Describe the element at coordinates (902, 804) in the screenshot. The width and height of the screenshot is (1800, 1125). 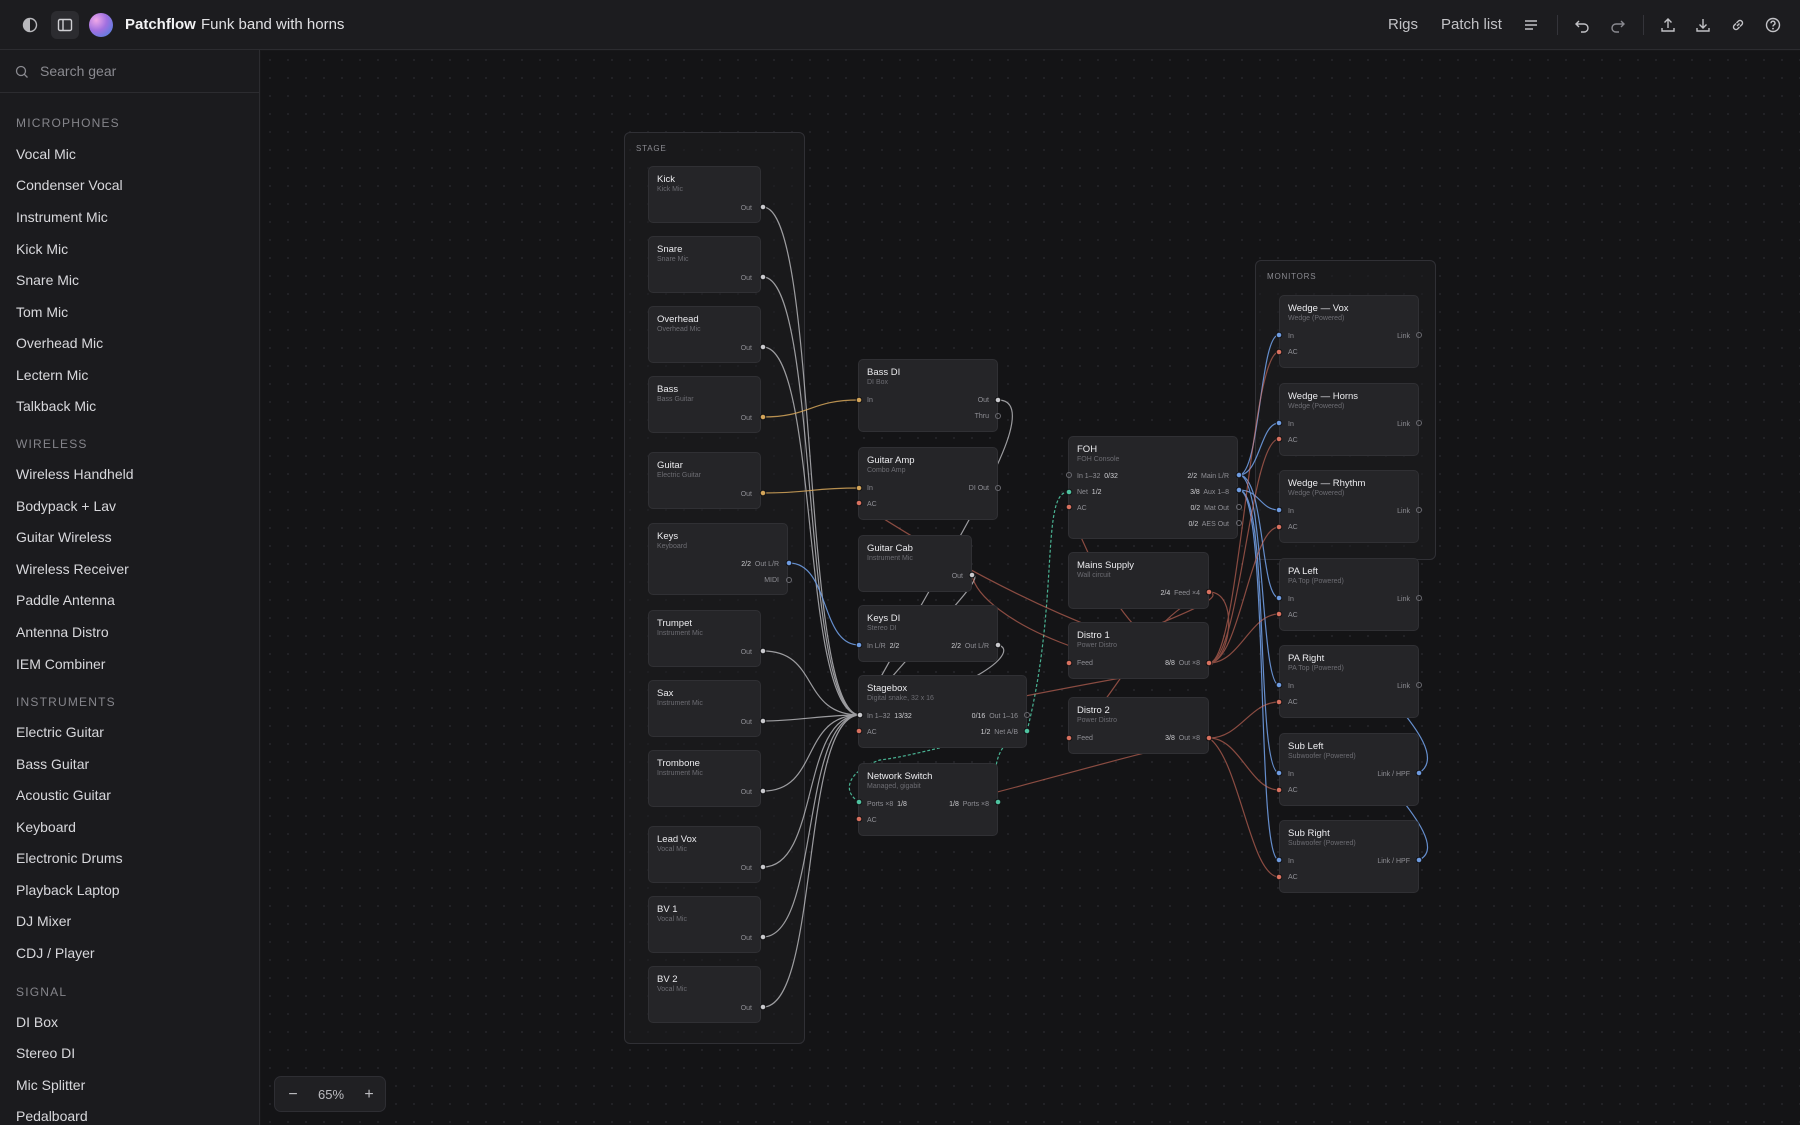
I see `port-count: 1/8` at that location.